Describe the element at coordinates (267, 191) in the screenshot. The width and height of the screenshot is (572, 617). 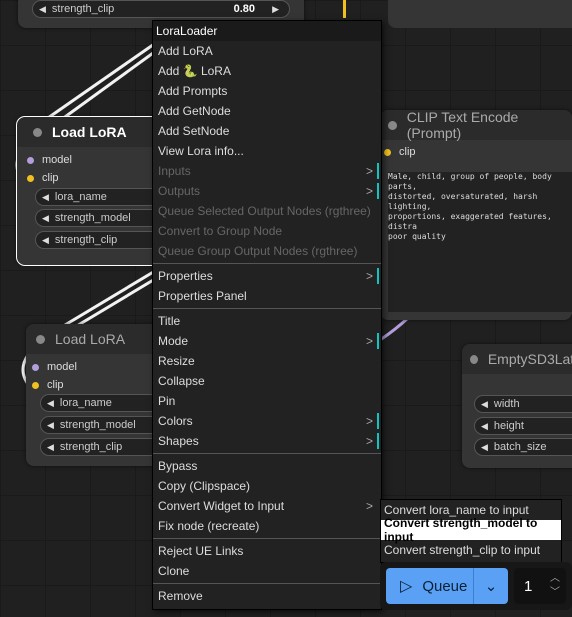
I see `menu-item-outputs: Outputs >` at that location.